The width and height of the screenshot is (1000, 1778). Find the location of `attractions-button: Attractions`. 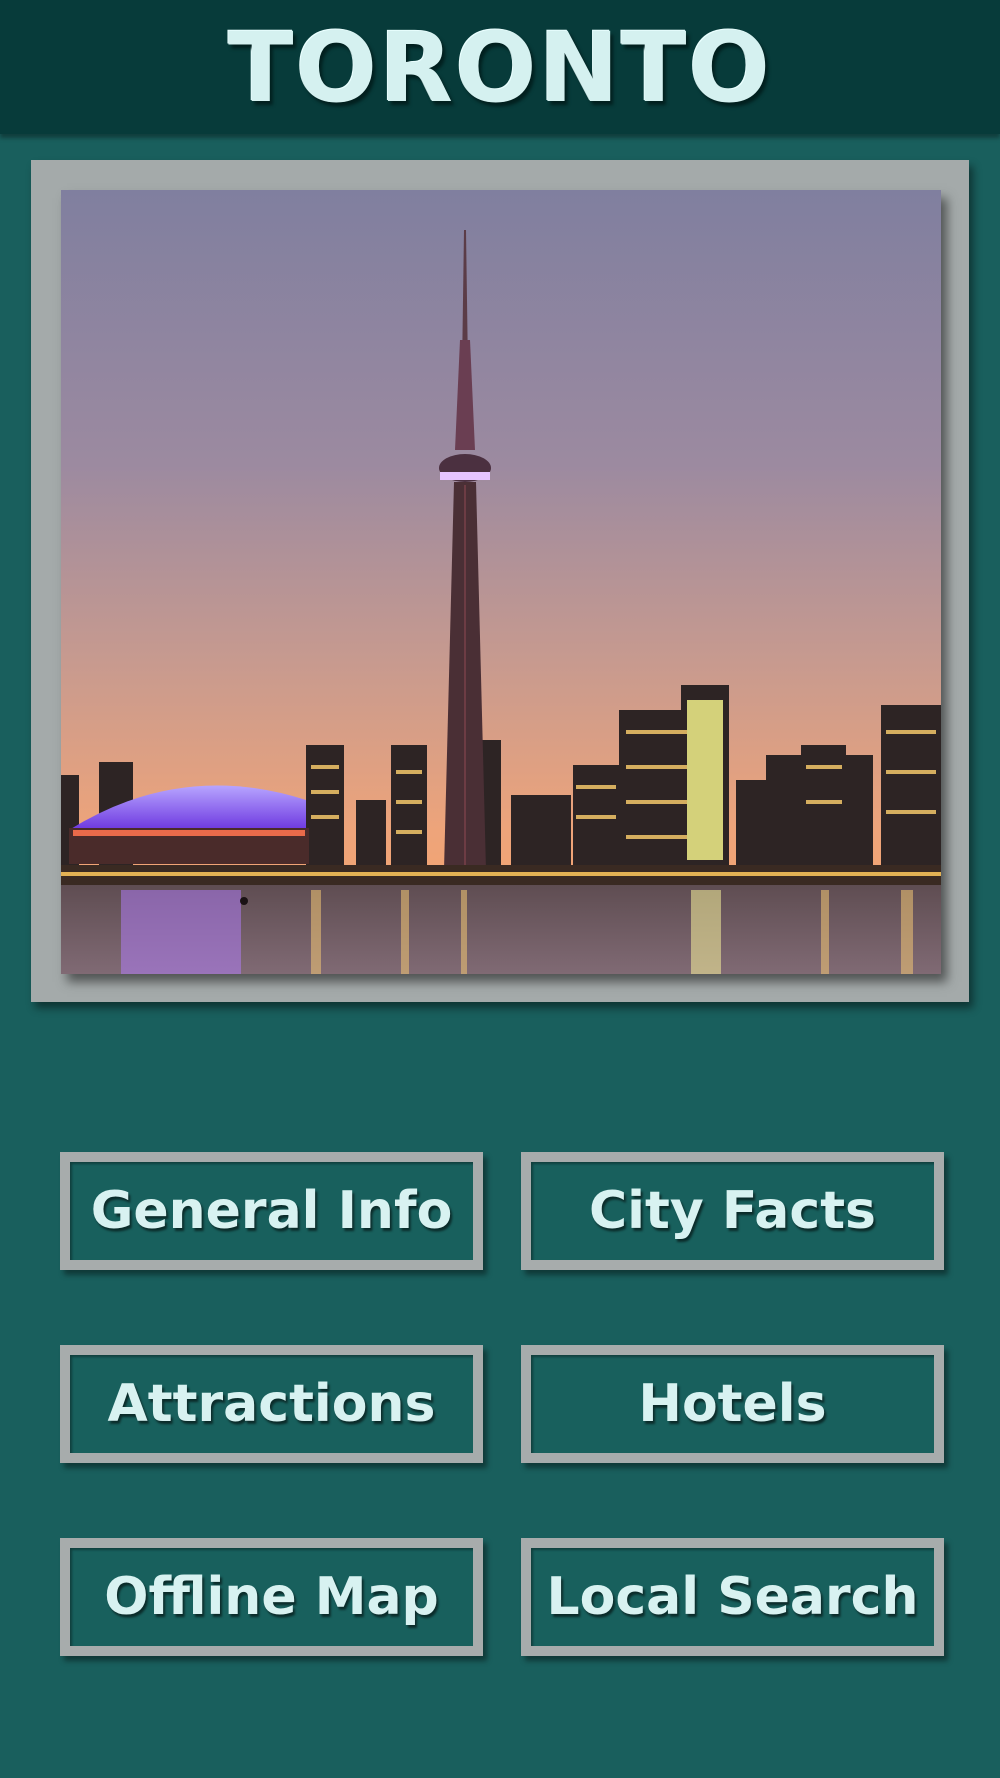

attractions-button: Attractions is located at coordinates (271, 1404).